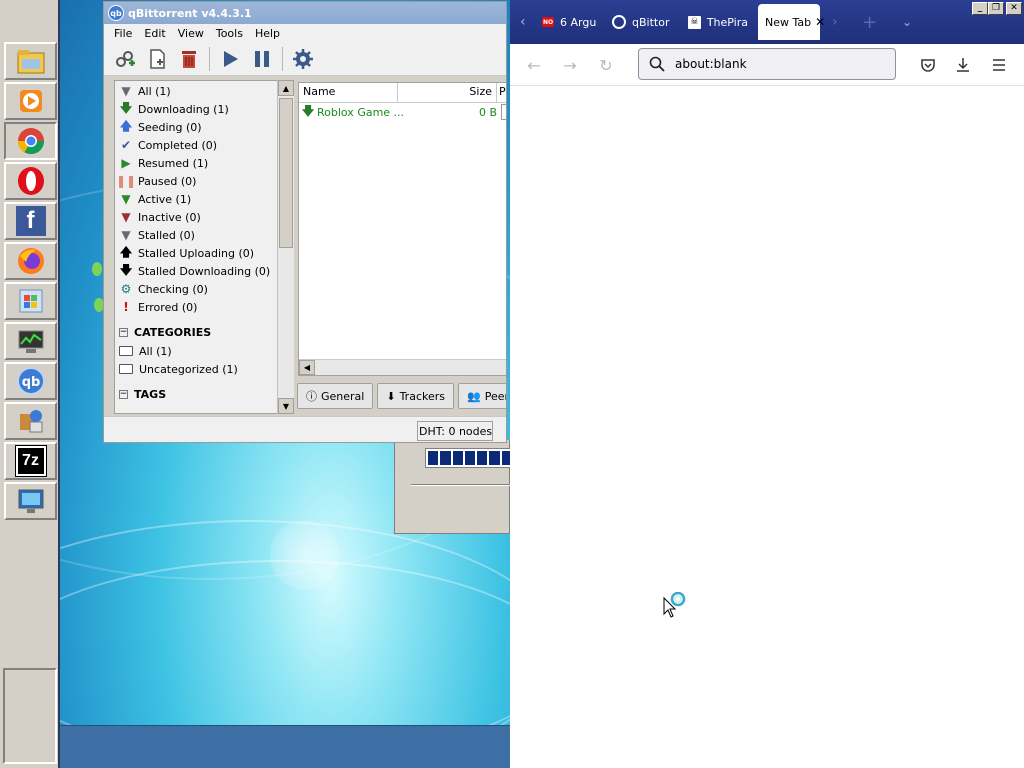 This screenshot has height=768, width=1024. I want to click on taskbar-opera, so click(30, 181).